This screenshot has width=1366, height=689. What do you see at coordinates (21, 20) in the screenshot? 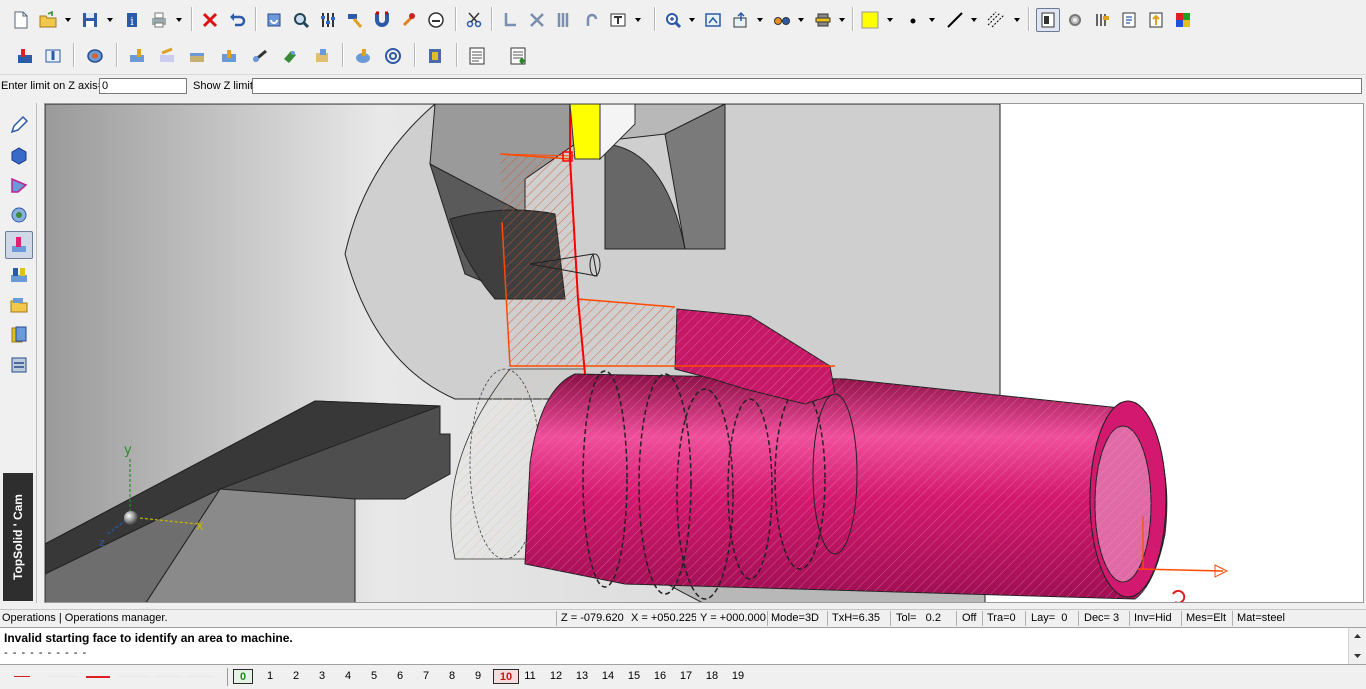
I see `new-file-icon` at bounding box center [21, 20].